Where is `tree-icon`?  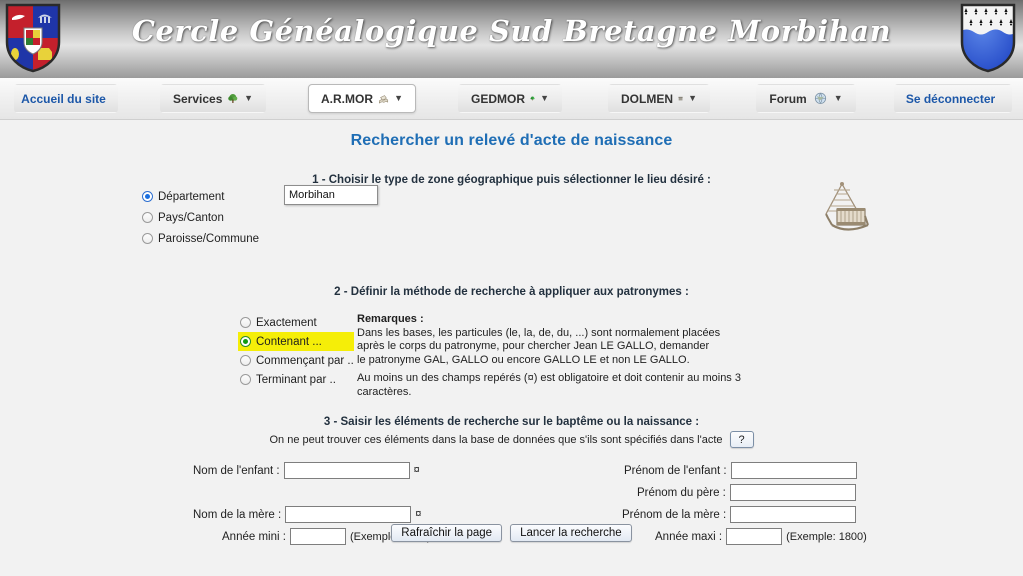
tree-icon is located at coordinates (233, 98).